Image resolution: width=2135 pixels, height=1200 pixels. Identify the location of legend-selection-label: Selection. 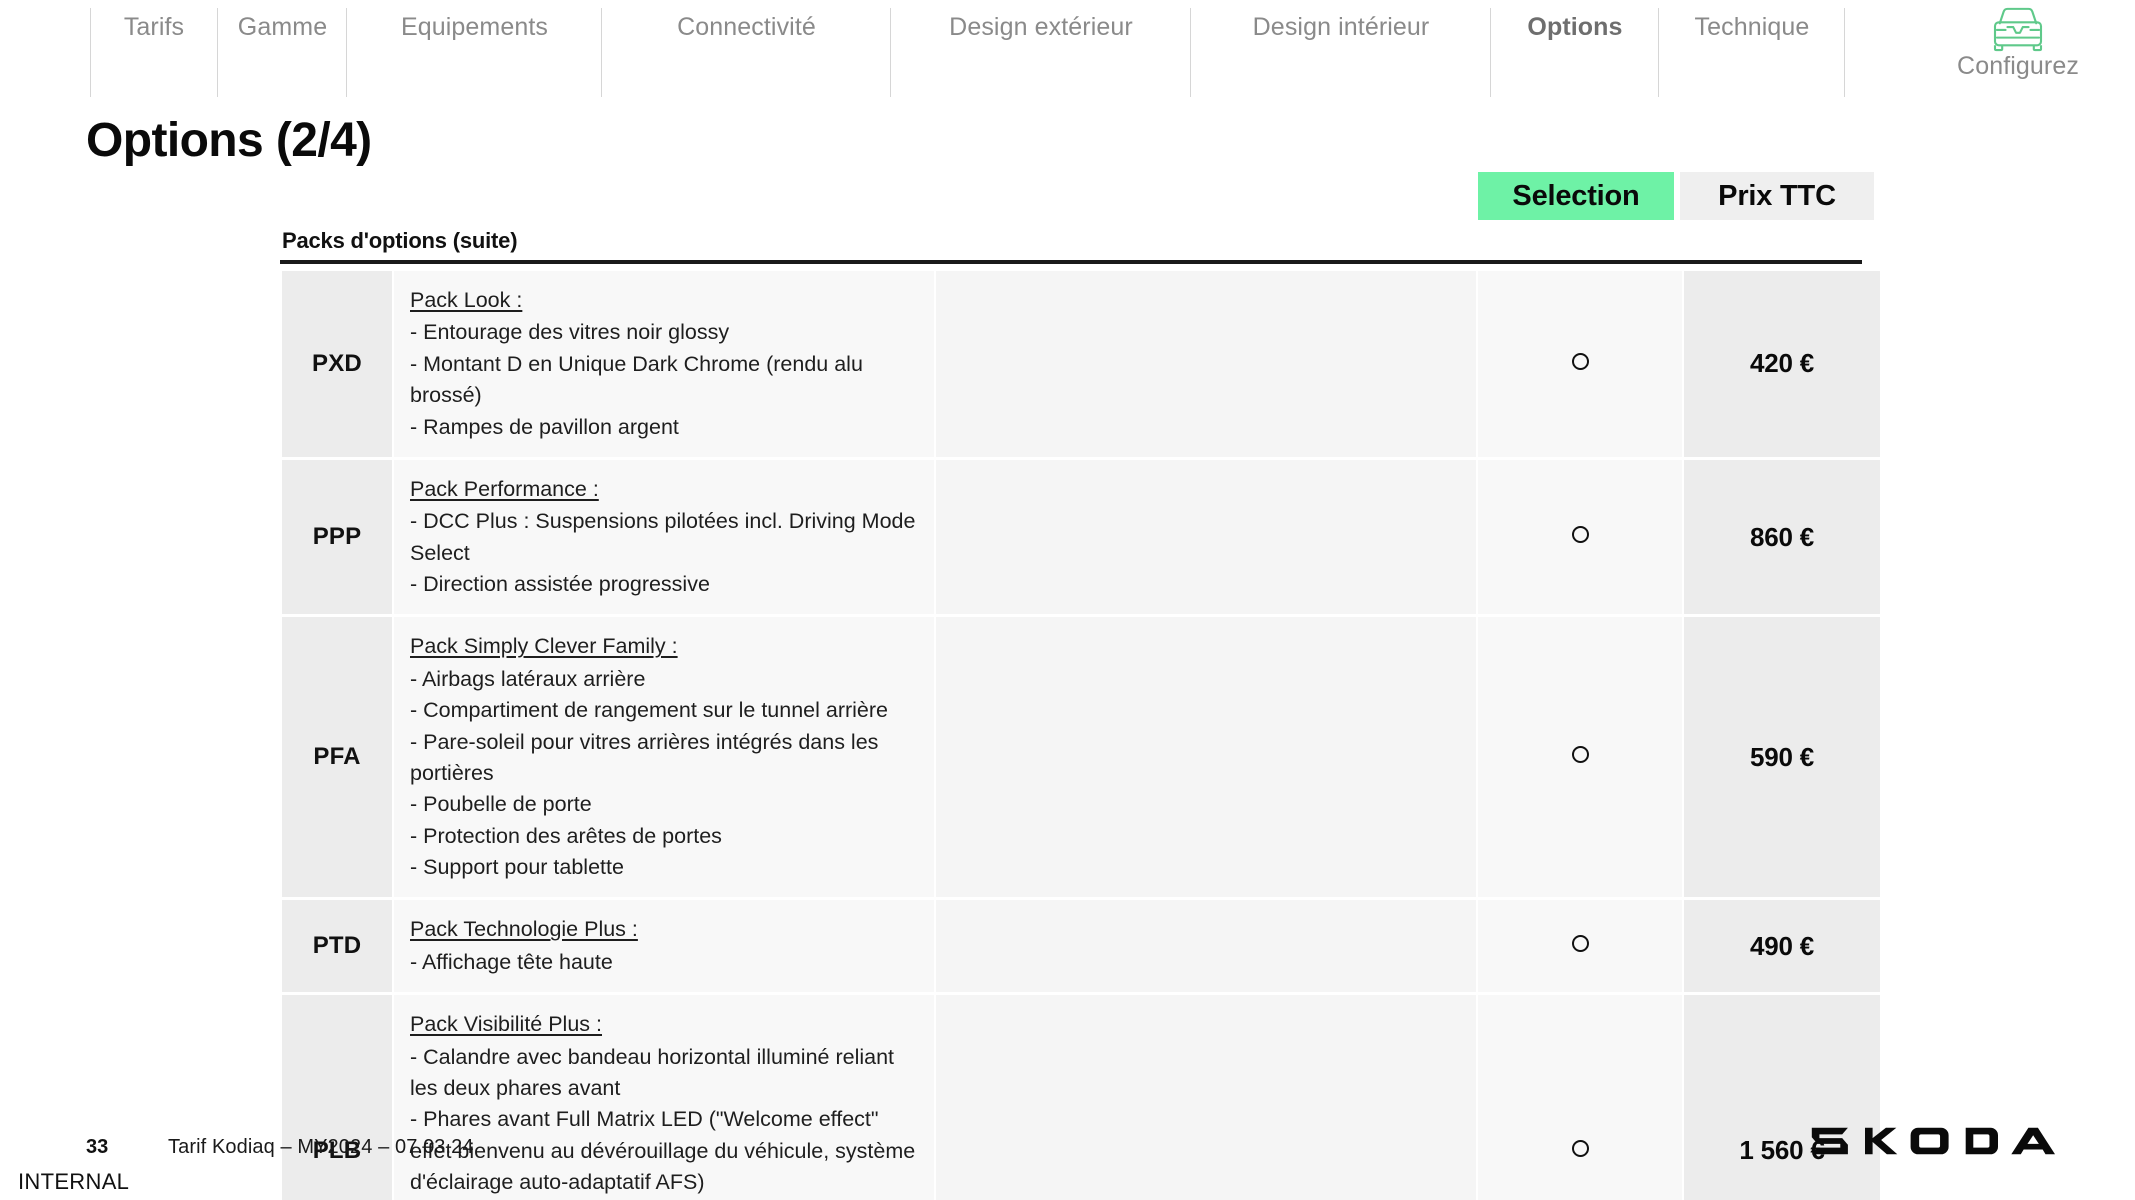
(1576, 195).